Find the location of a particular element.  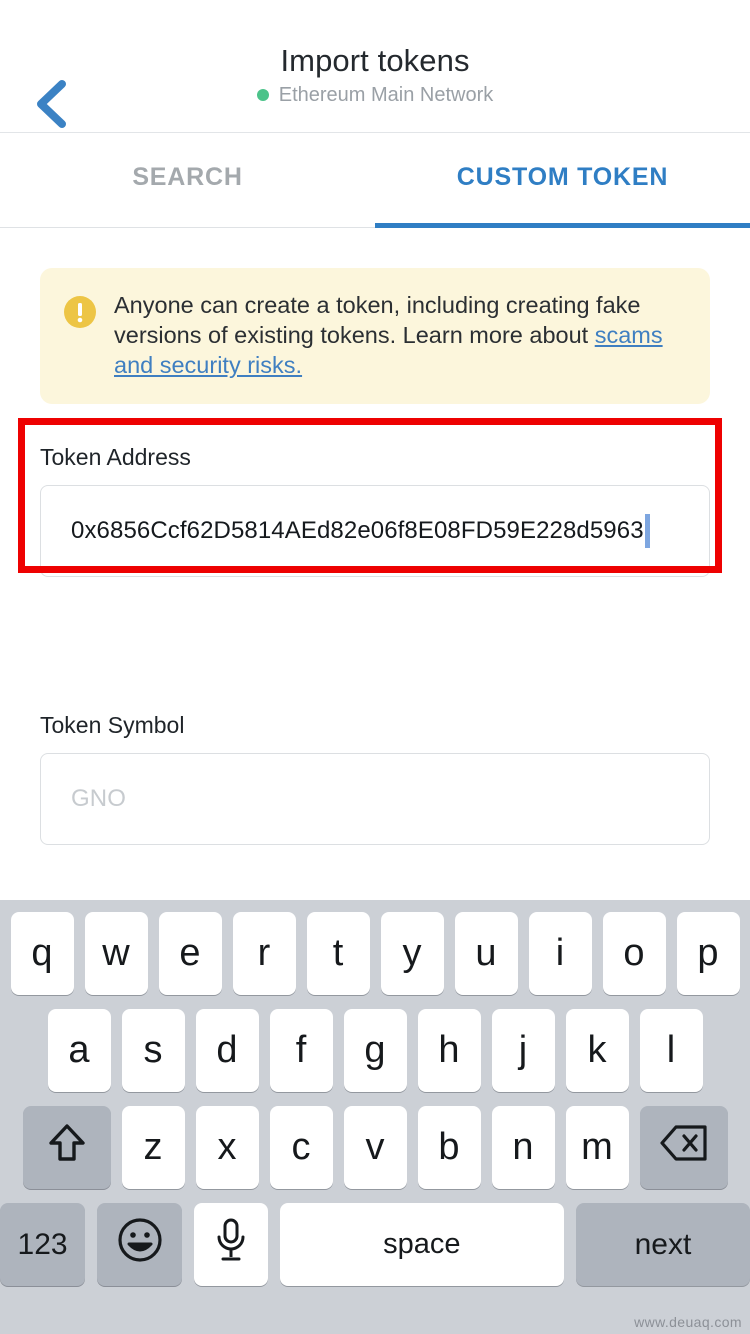

emoji-key is located at coordinates (140, 1244).